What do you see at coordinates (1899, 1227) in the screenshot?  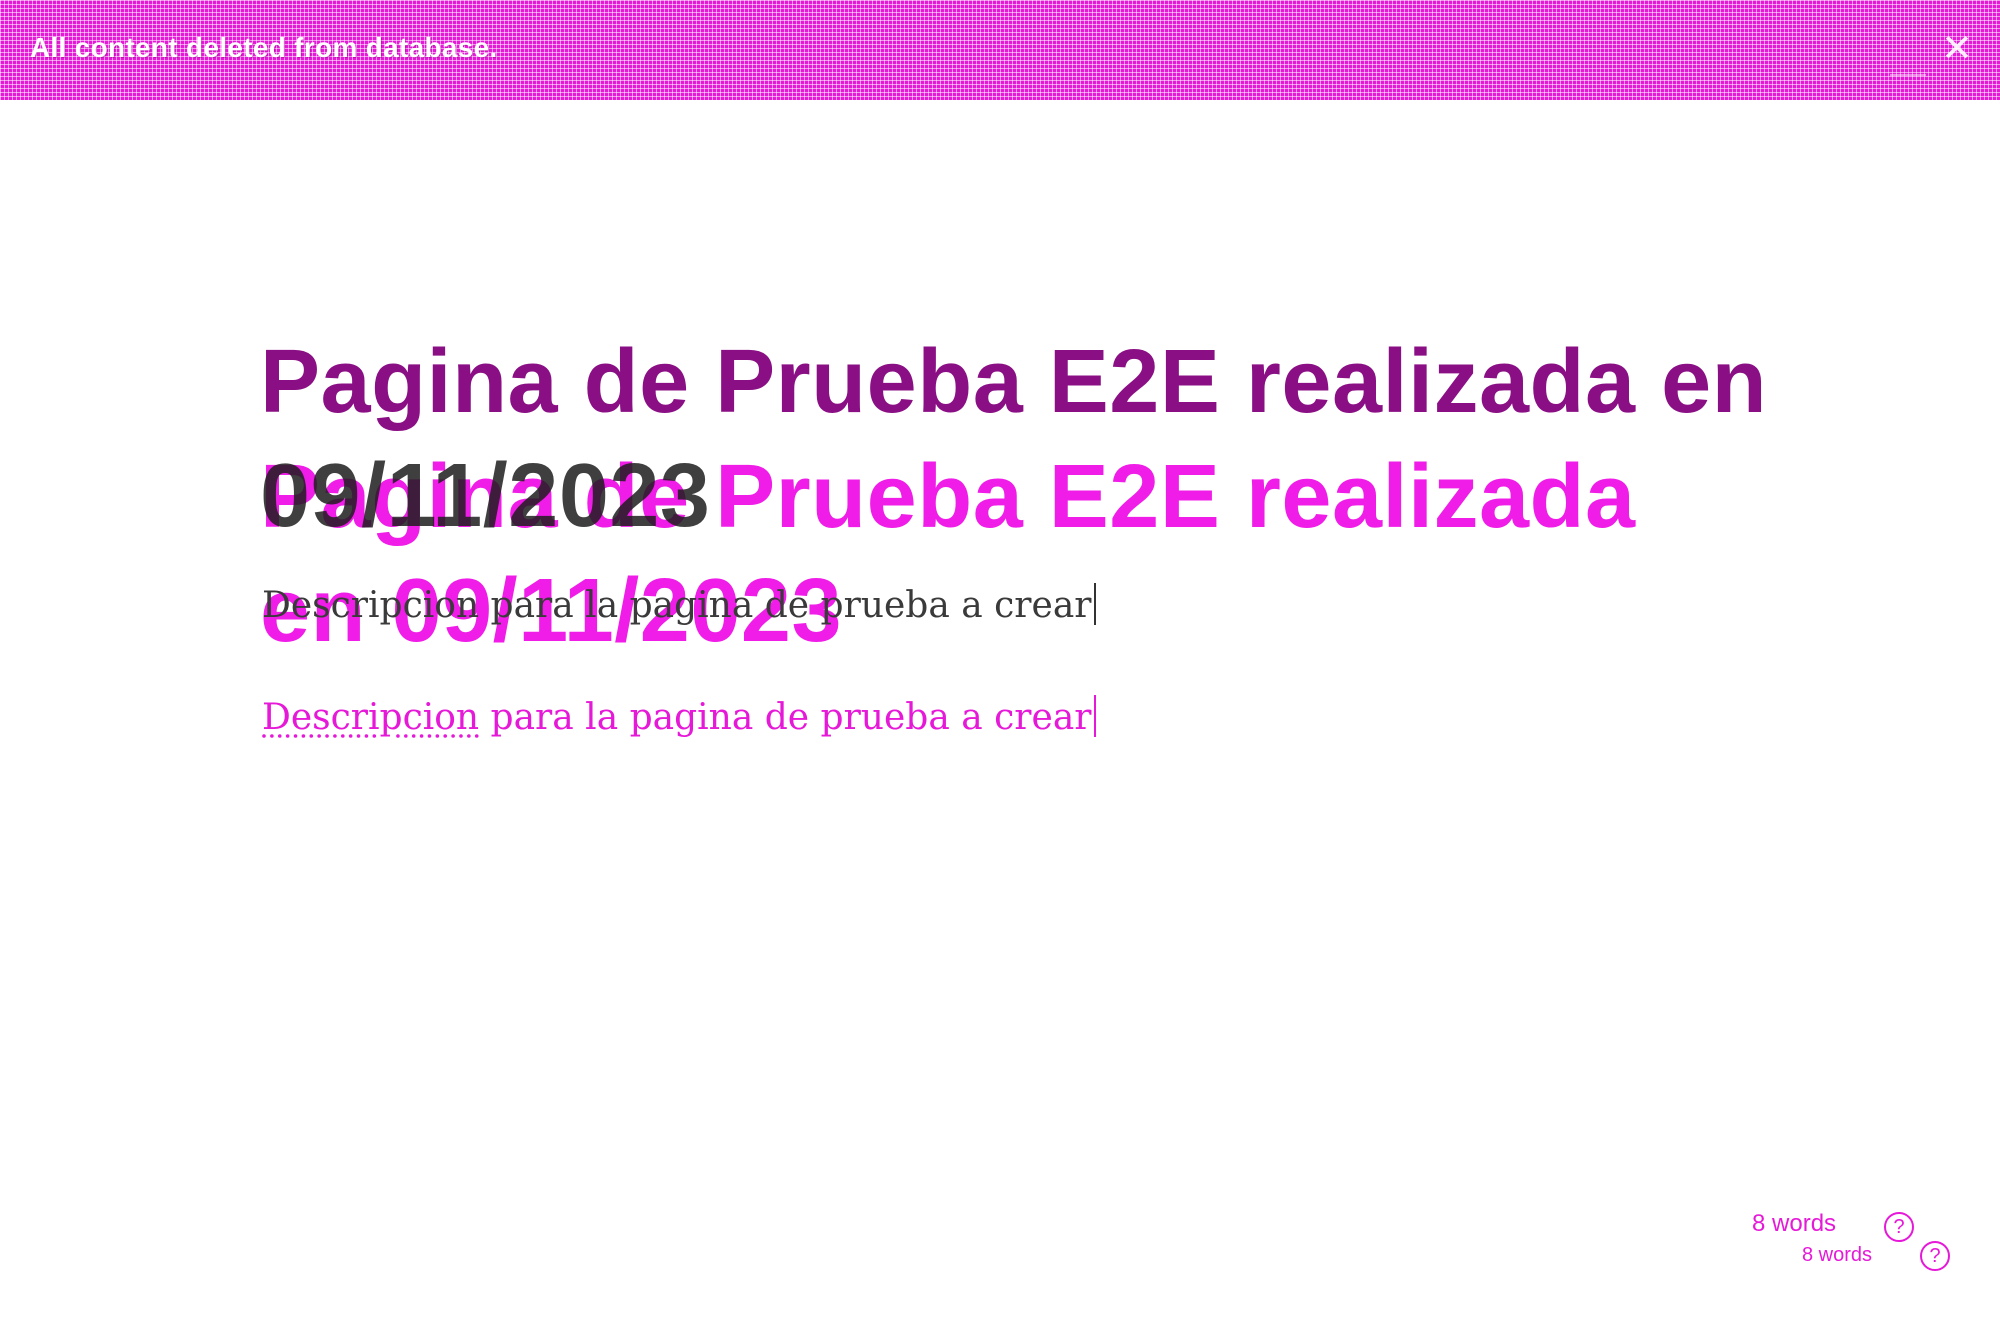 I see `help-icon: ?` at bounding box center [1899, 1227].